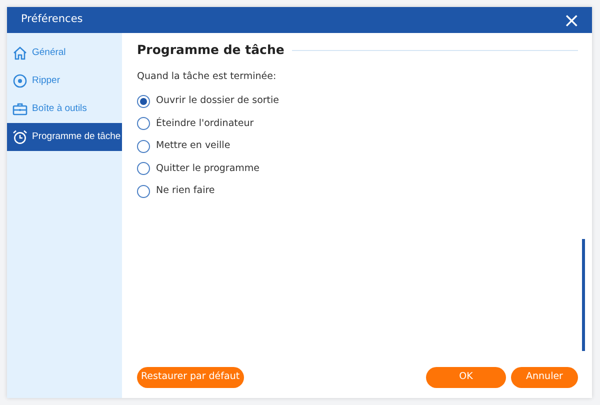 This screenshot has width=600, height=405. Describe the element at coordinates (210, 50) in the screenshot. I see `section-title: Programme de tâche` at that location.